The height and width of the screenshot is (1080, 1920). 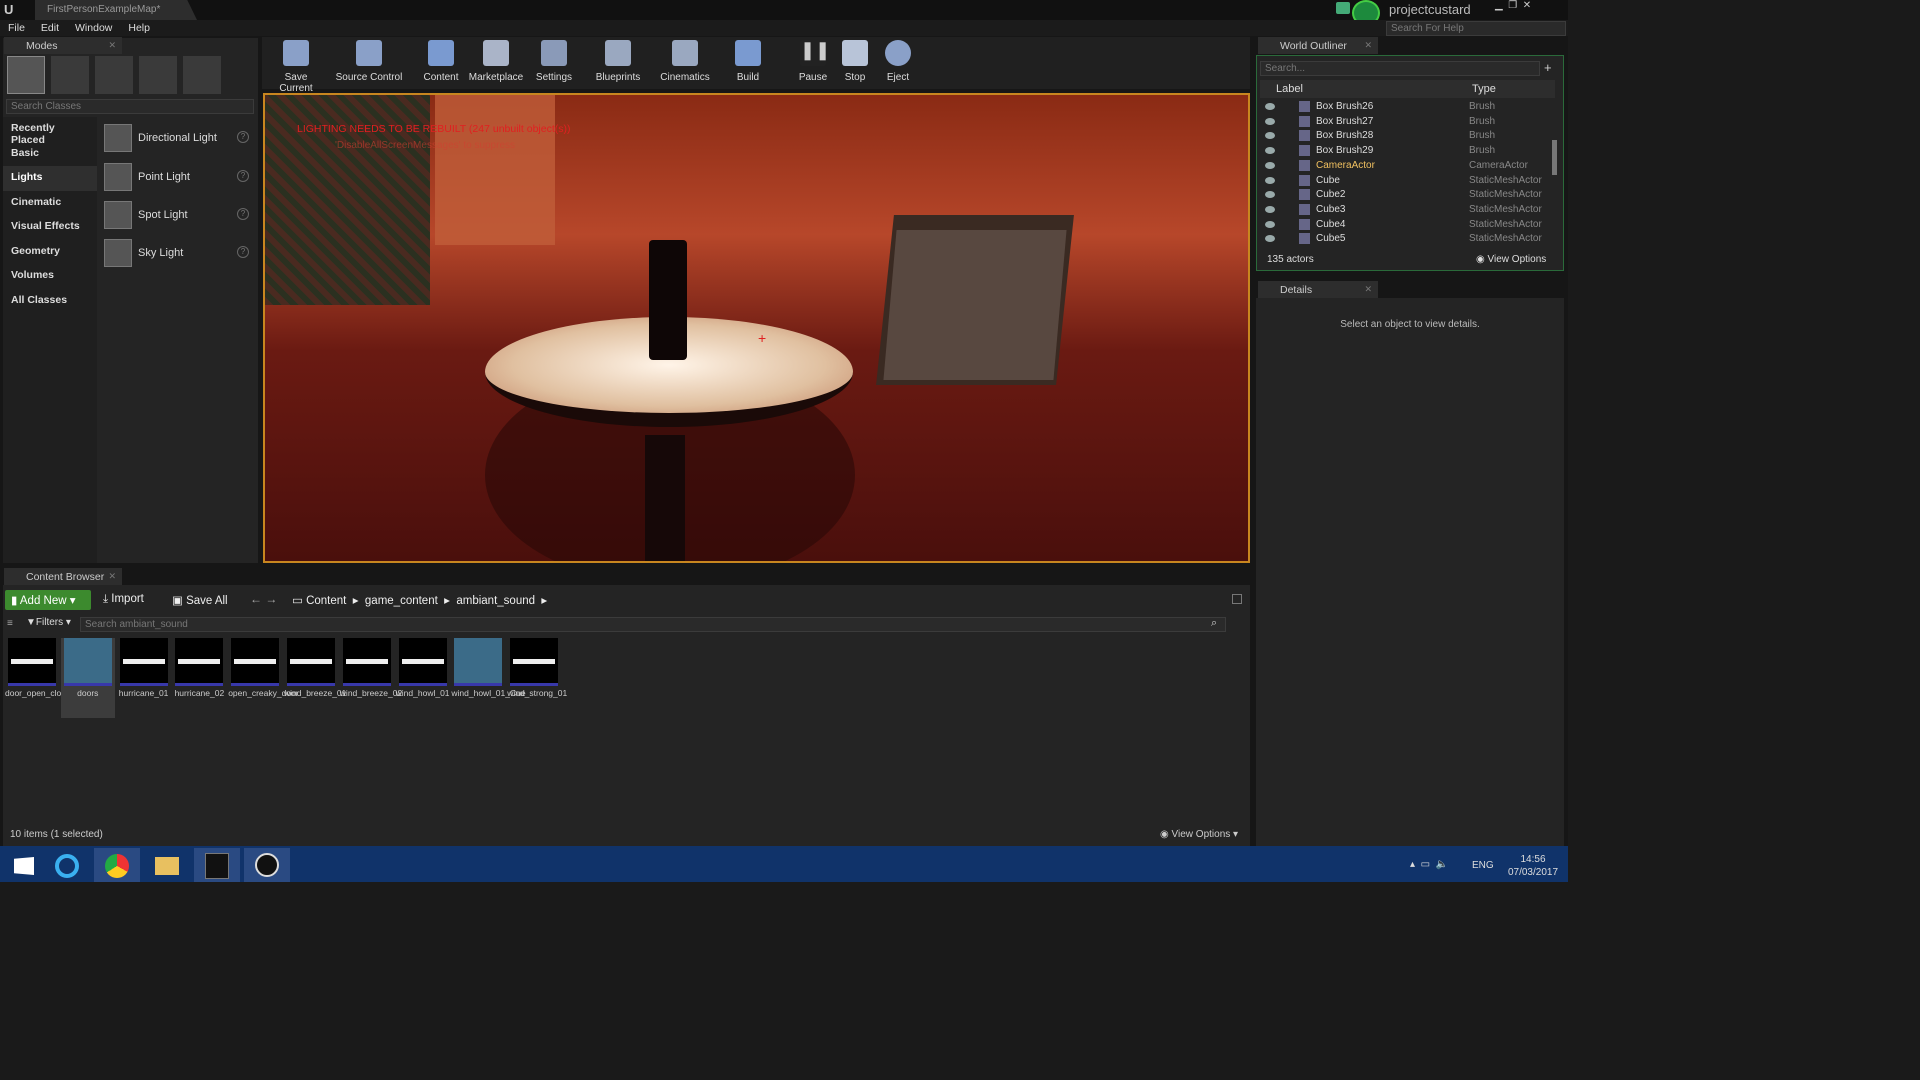 I want to click on source-control-button: Source Control, so click(x=369, y=61).